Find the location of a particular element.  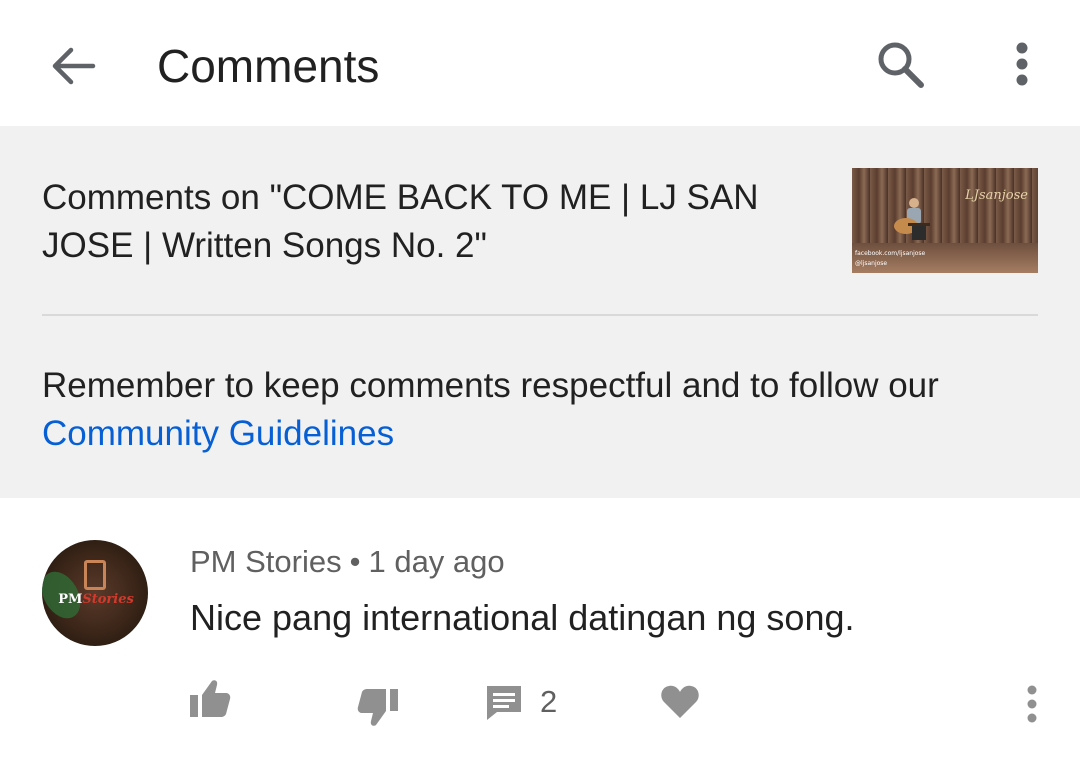

search-button is located at coordinates (900, 64).